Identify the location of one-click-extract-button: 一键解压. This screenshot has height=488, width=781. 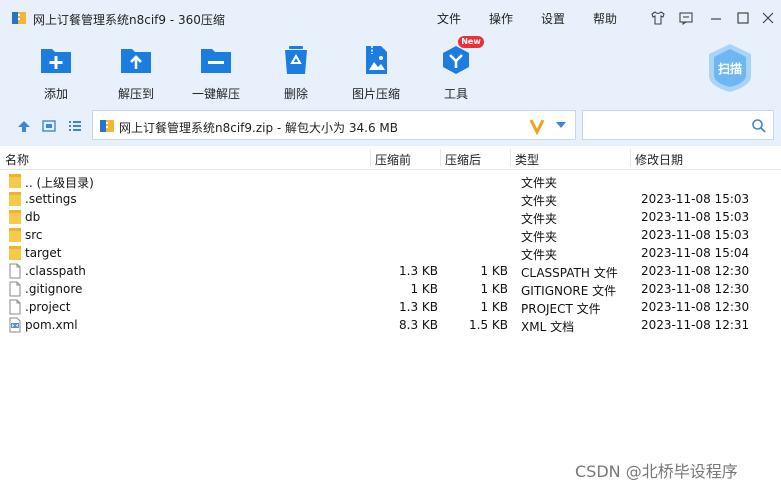
(216, 71).